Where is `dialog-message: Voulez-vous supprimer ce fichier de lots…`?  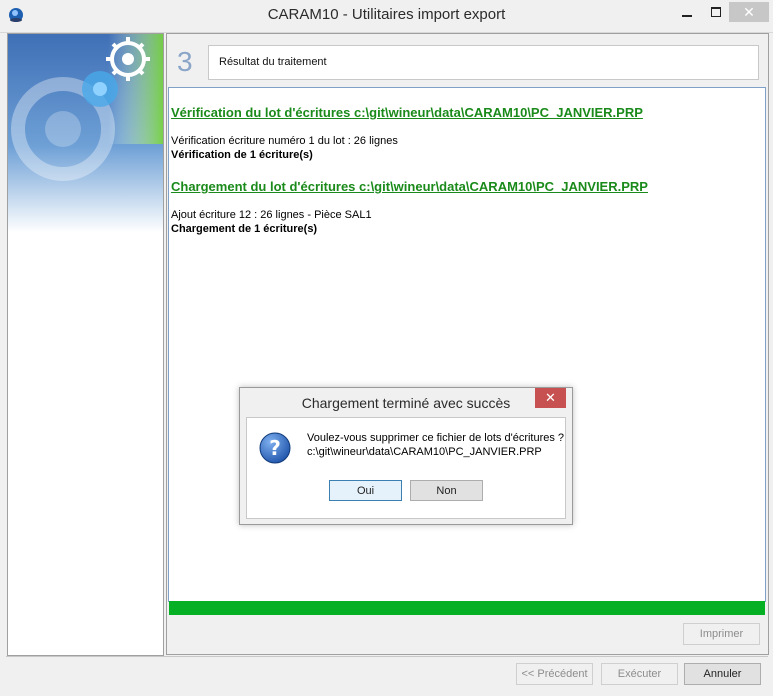
dialog-message: Voulez-vous supprimer ce fichier de lots… is located at coordinates (436, 438).